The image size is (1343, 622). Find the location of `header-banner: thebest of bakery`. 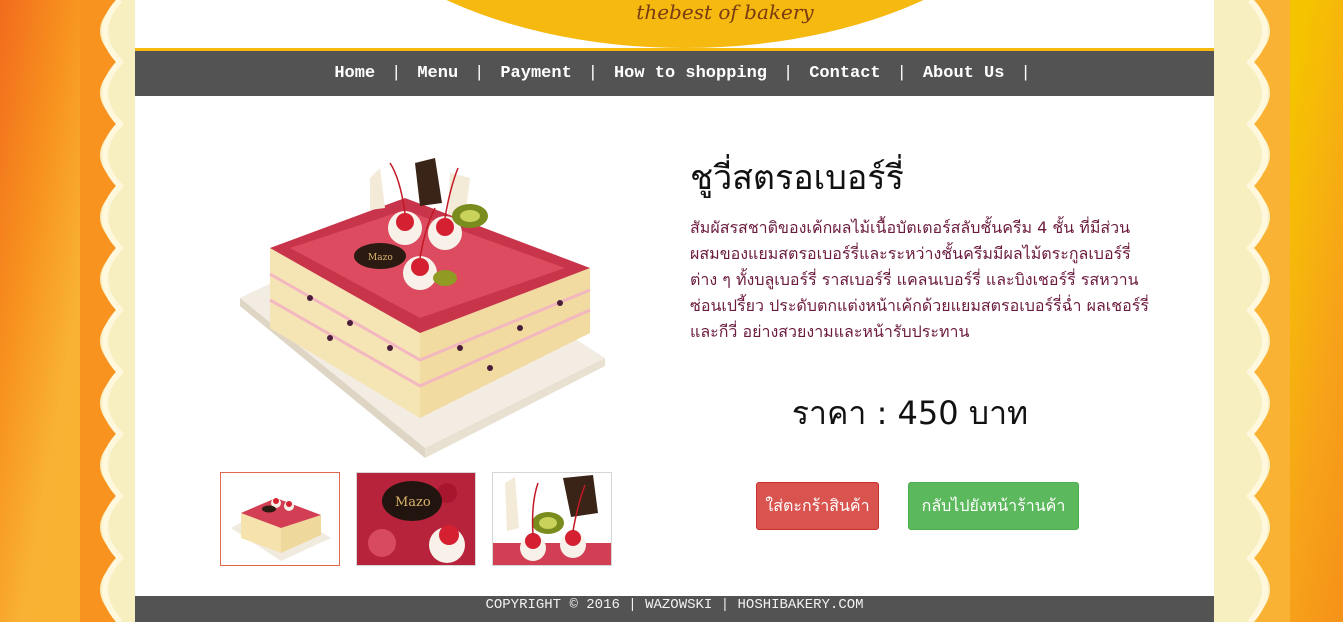

header-banner: thebest of bakery is located at coordinates (674, 24).